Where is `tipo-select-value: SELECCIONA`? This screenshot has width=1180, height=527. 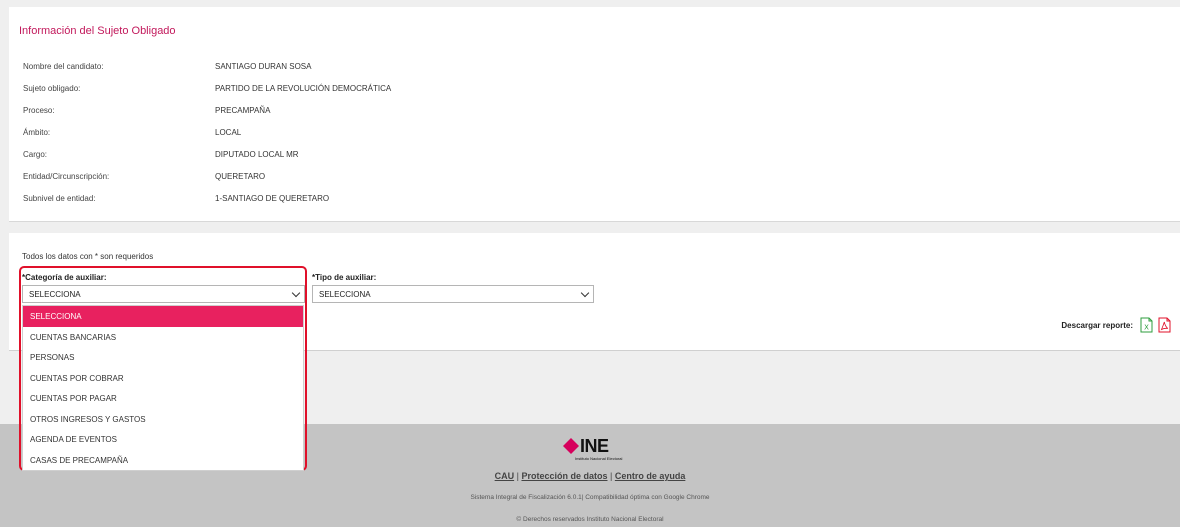
tipo-select-value: SELECCIONA is located at coordinates (345, 294).